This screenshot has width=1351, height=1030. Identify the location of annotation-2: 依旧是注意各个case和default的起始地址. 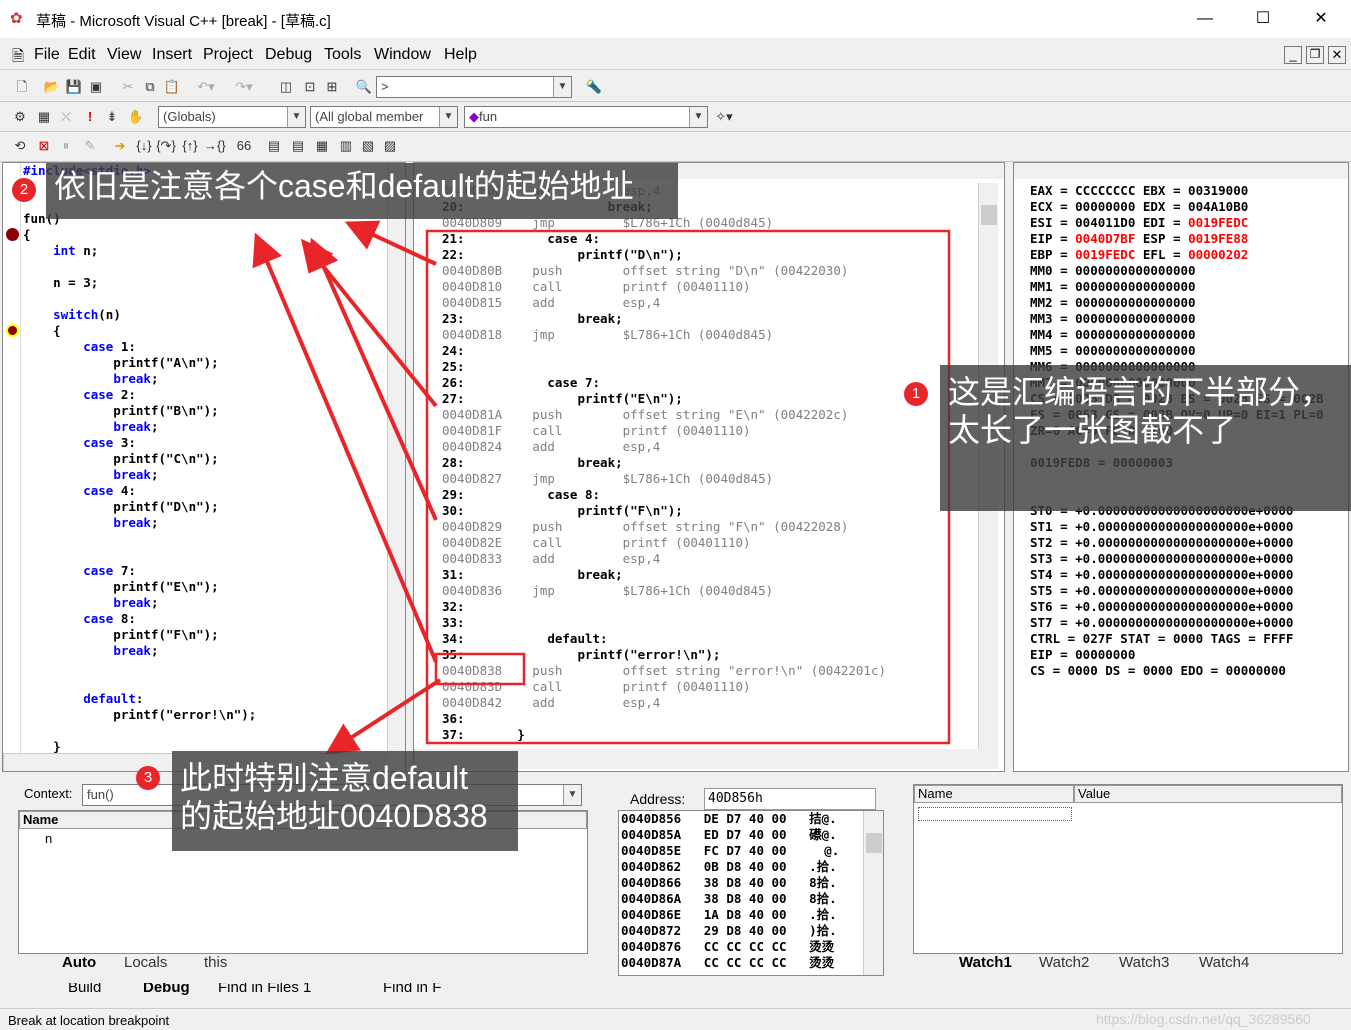
(362, 191).